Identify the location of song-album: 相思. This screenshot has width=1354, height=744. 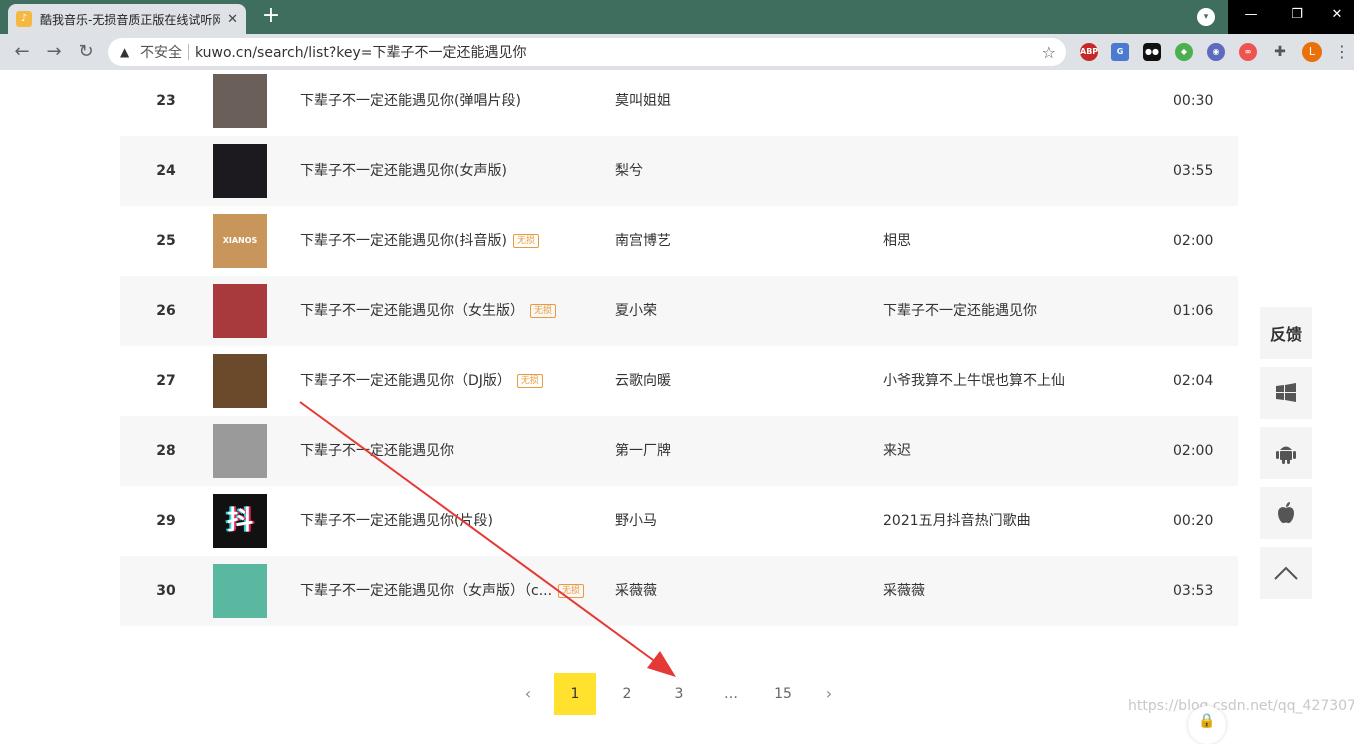
(897, 241).